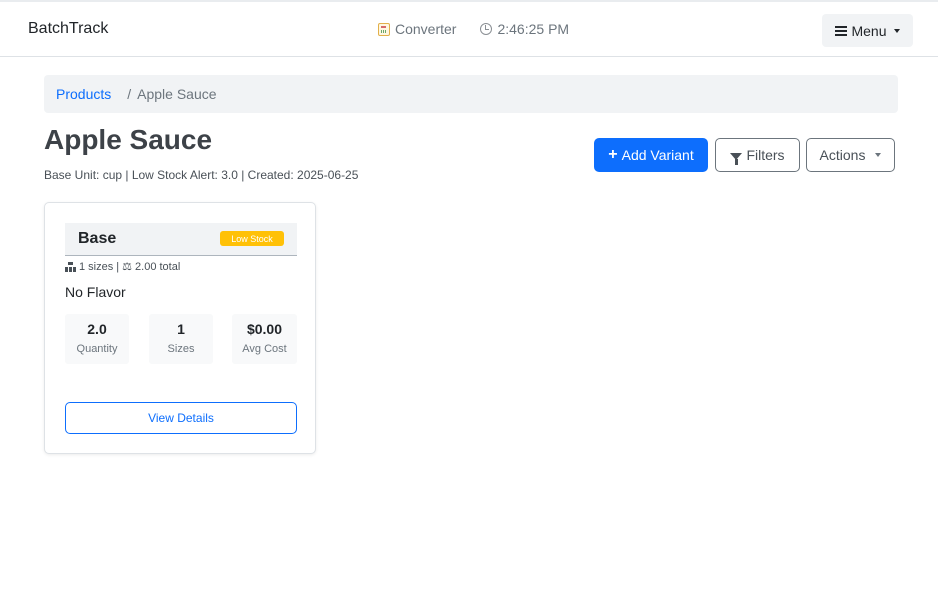  I want to click on sizes-icon, so click(70, 266).